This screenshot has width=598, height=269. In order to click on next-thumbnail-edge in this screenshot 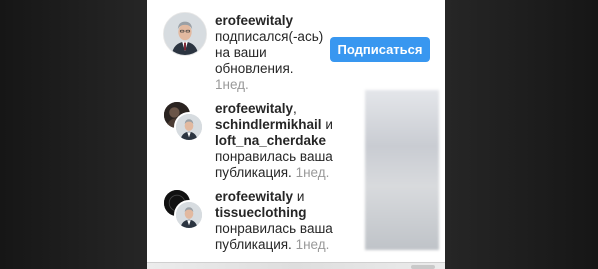, I will do `click(423, 267)`.